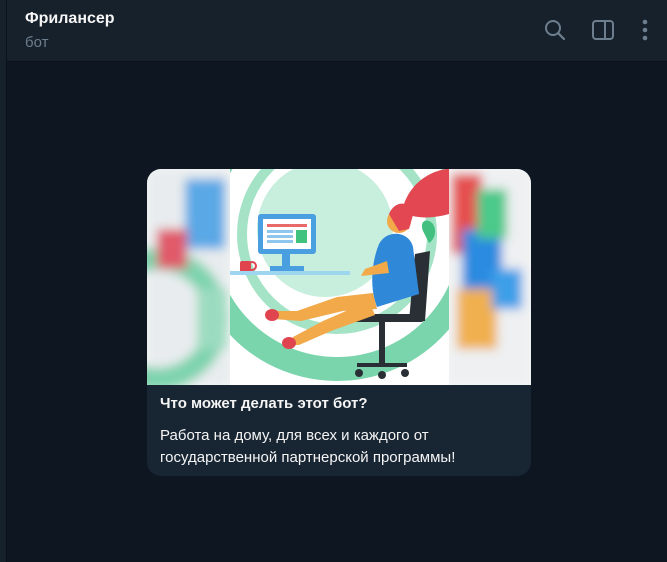 The width and height of the screenshot is (667, 562). What do you see at coordinates (337, 31) in the screenshot?
I see `chat-header: Фрилансер бот` at bounding box center [337, 31].